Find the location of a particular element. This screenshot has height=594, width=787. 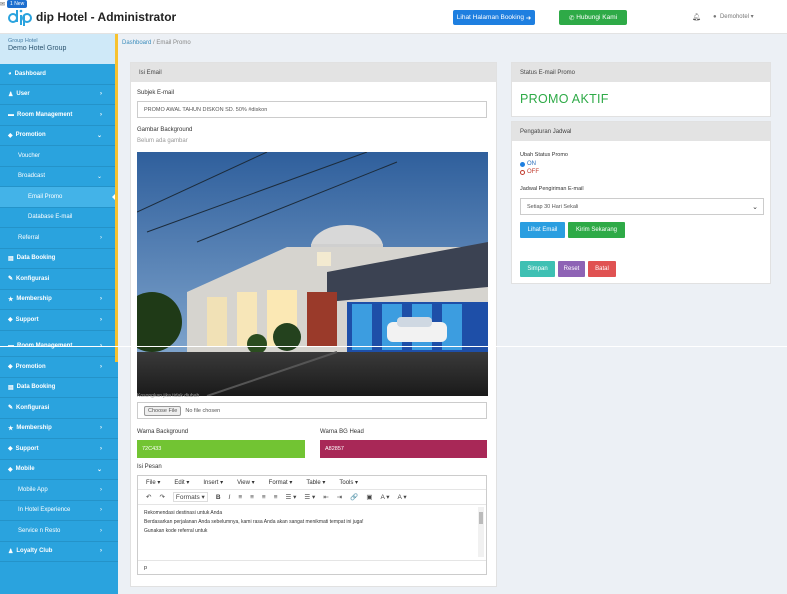

head-color-input: A82857 is located at coordinates (403, 449).